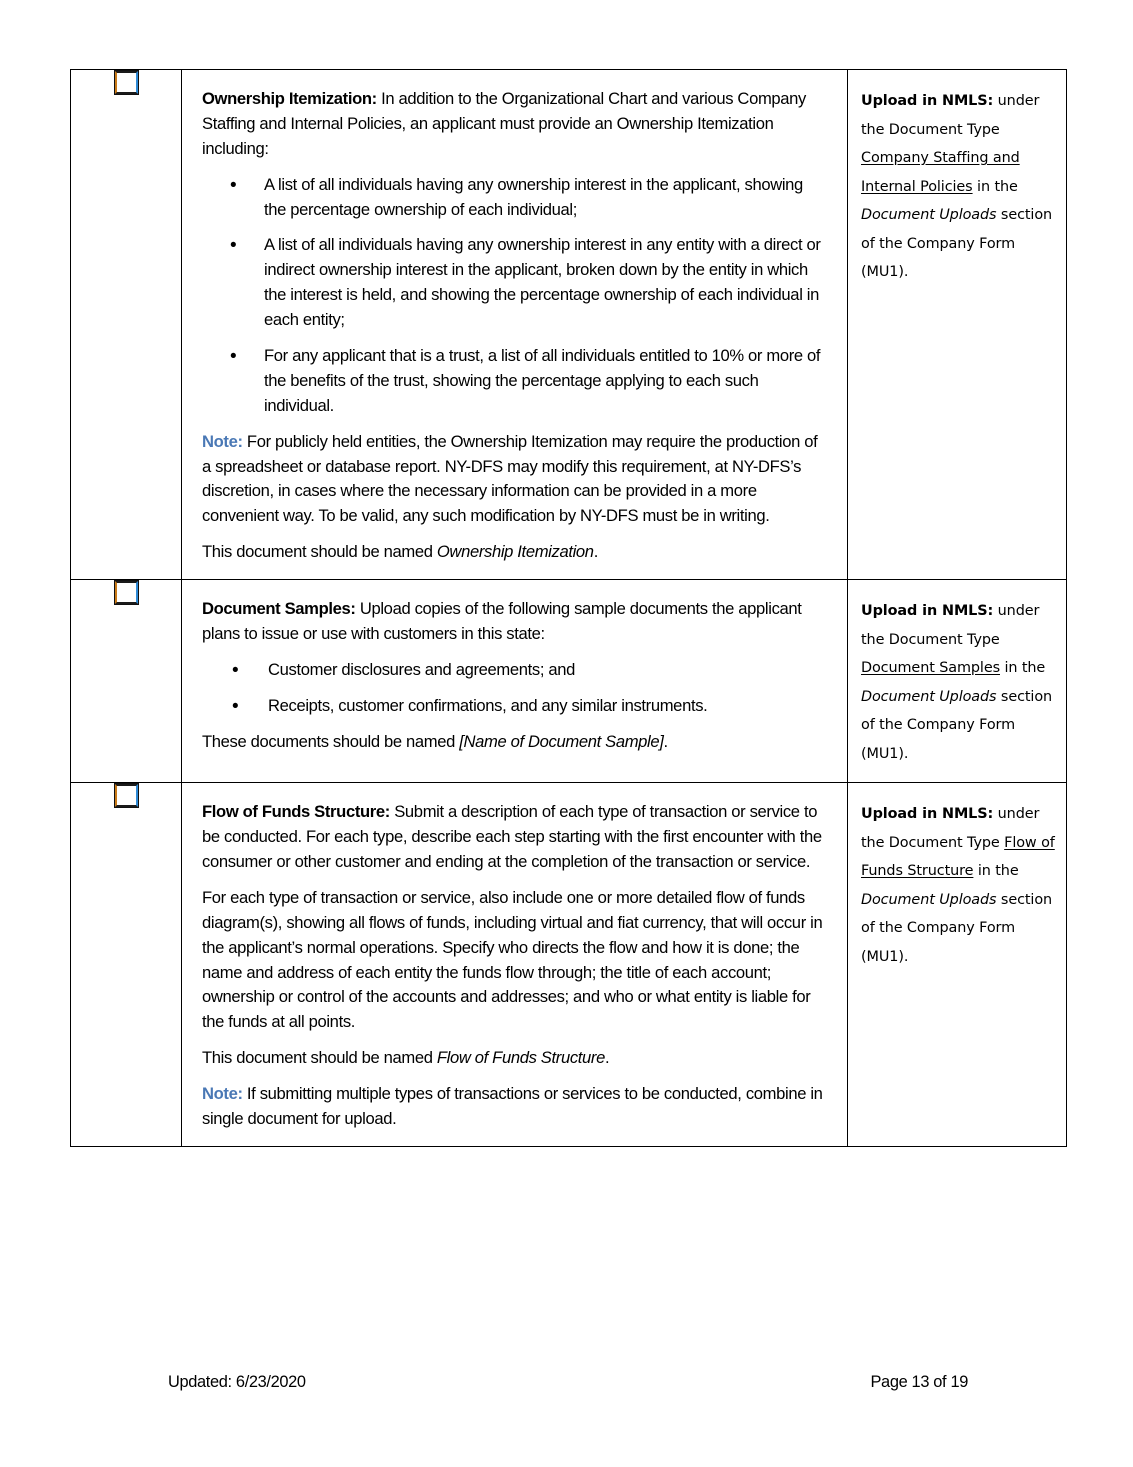  Describe the element at coordinates (568, 1382) in the screenshot. I see `page-footer: Updated: 6/23/2020 Page 13 of 19` at that location.